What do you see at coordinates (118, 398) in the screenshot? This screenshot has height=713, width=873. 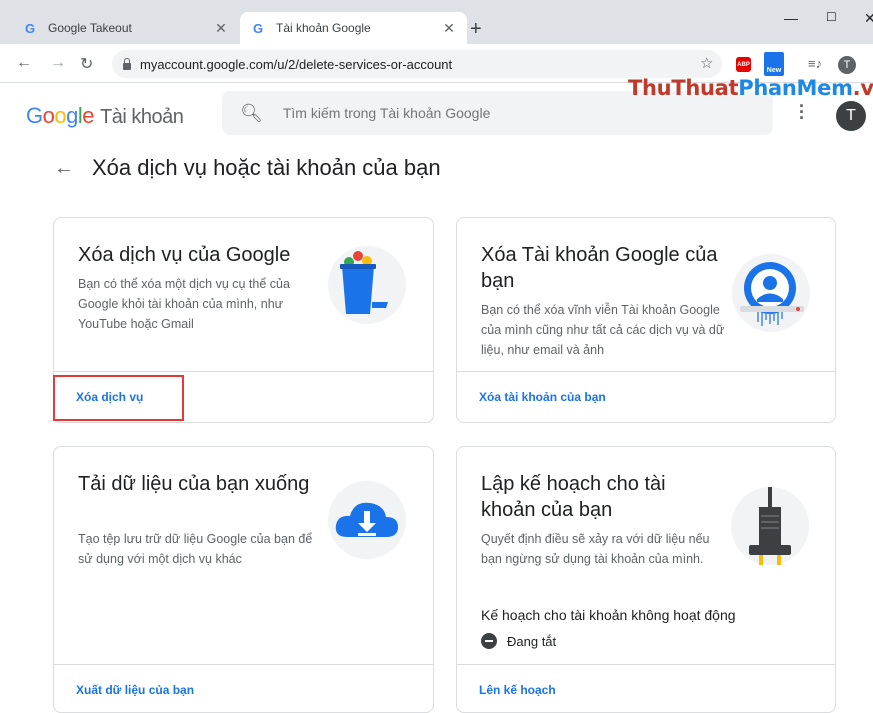 I see `highlight-box` at bounding box center [118, 398].